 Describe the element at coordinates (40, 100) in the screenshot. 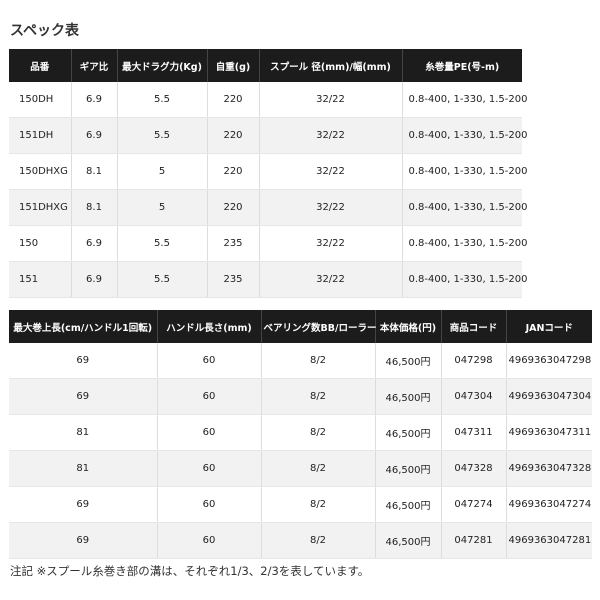

I see `spec-table-cell: 150DH` at that location.